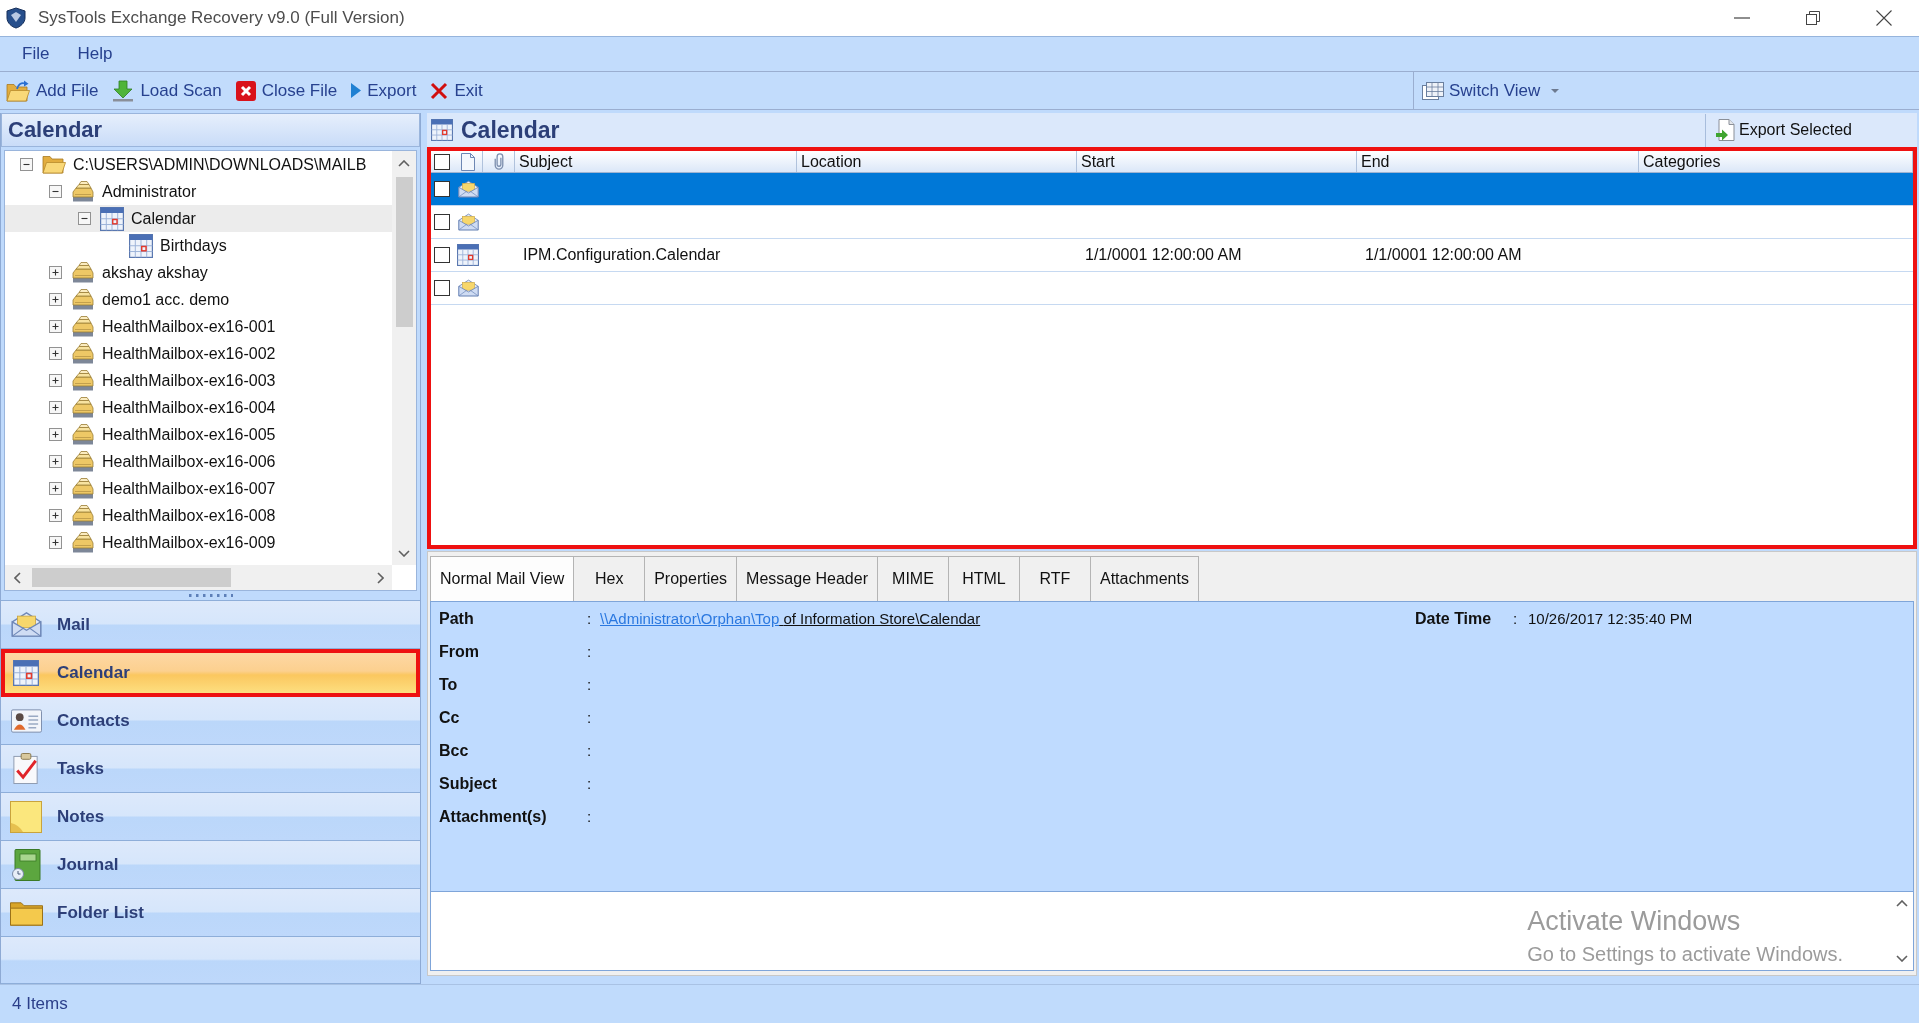 The width and height of the screenshot is (1919, 1023). What do you see at coordinates (1491, 90) in the screenshot?
I see `view-dropdown-button: Switch View` at bounding box center [1491, 90].